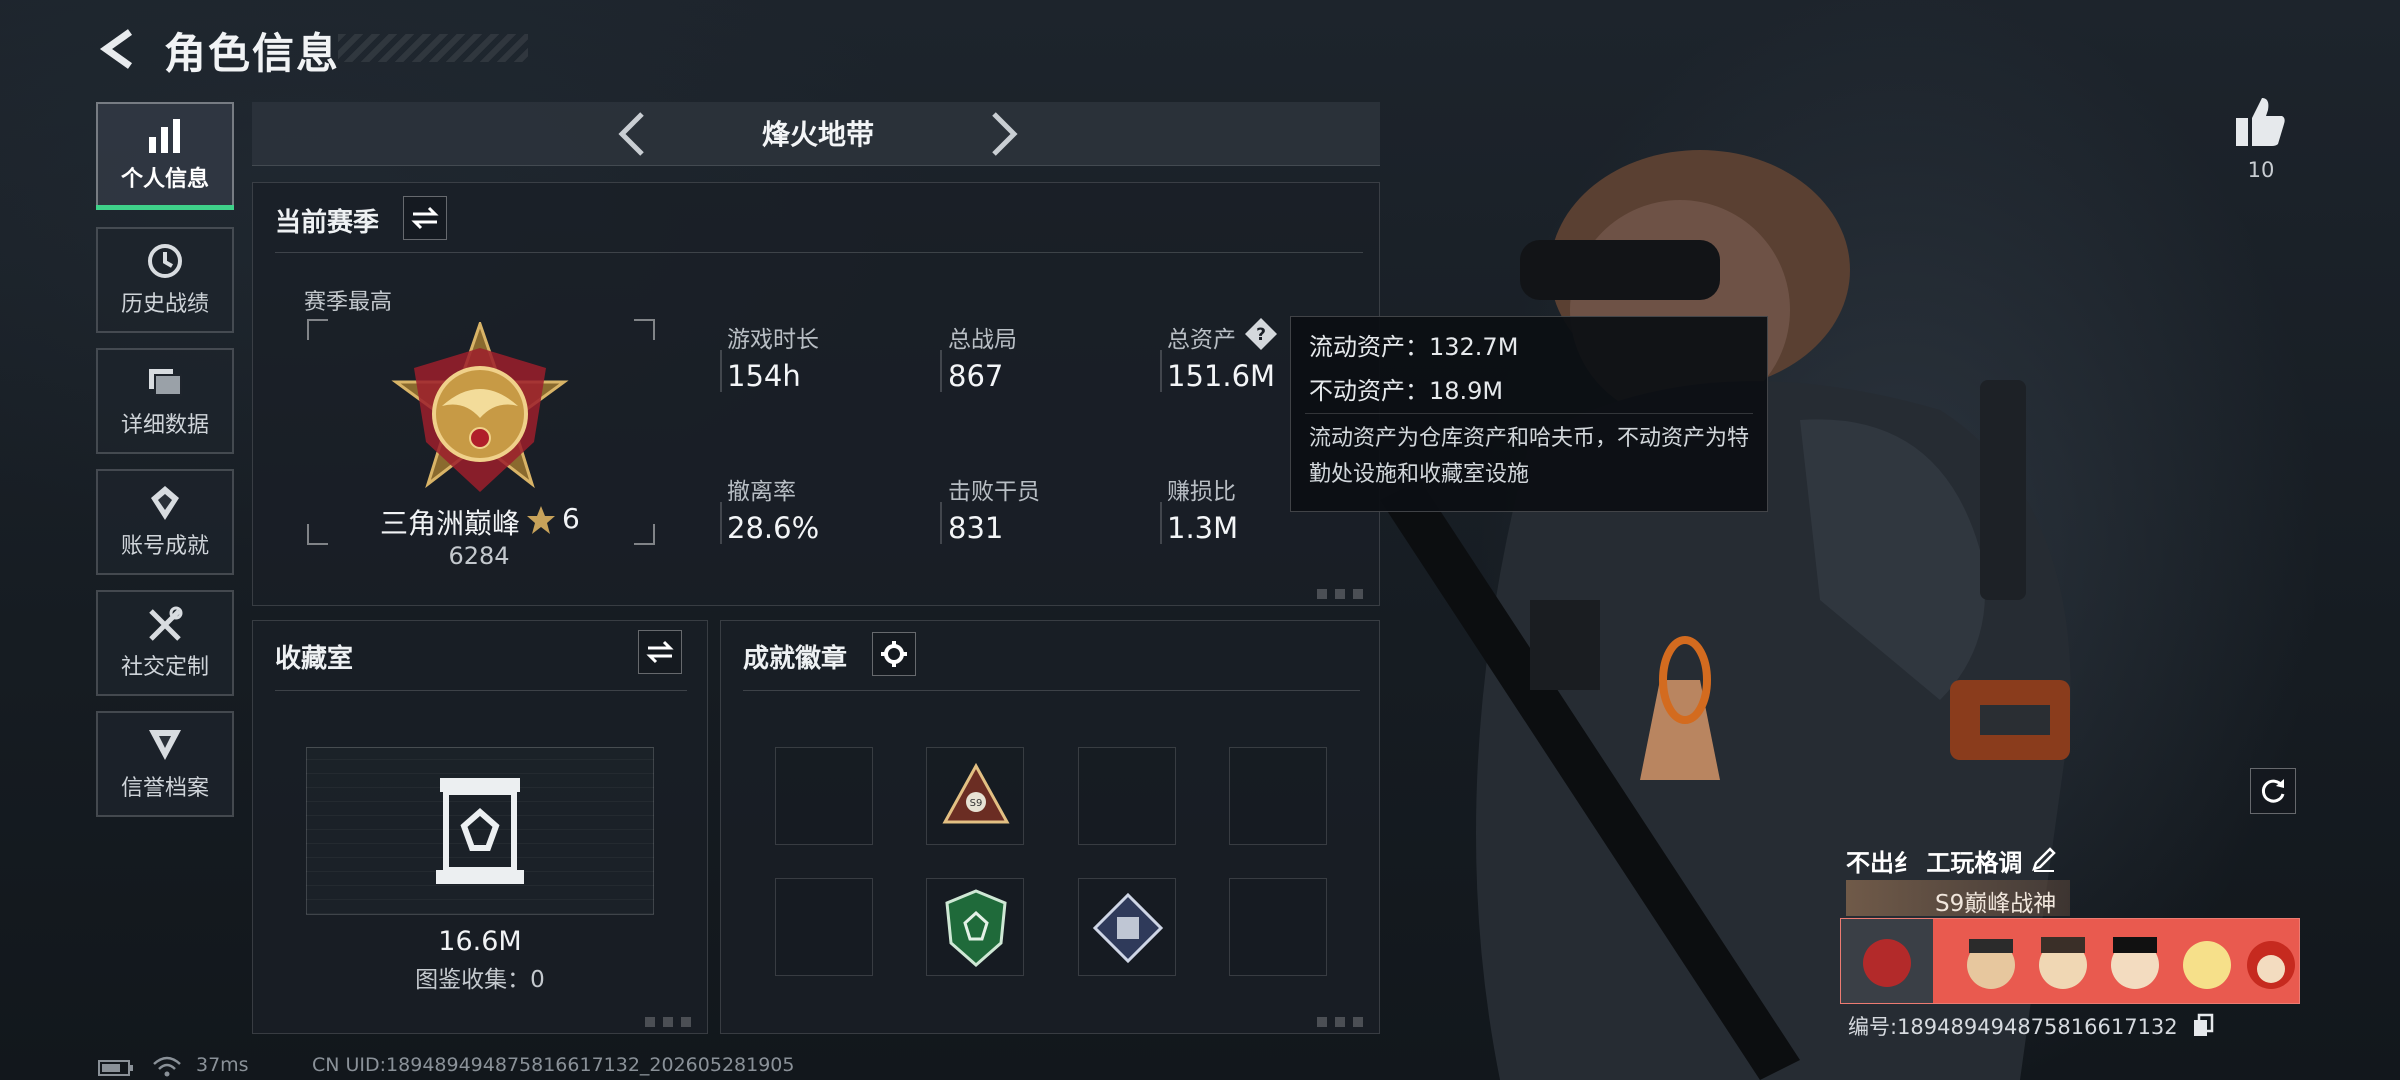 The width and height of the screenshot is (2400, 1080). Describe the element at coordinates (1406, 391) in the screenshot. I see `tooltip-fixed-assets: 不动资产：18.9M` at that location.